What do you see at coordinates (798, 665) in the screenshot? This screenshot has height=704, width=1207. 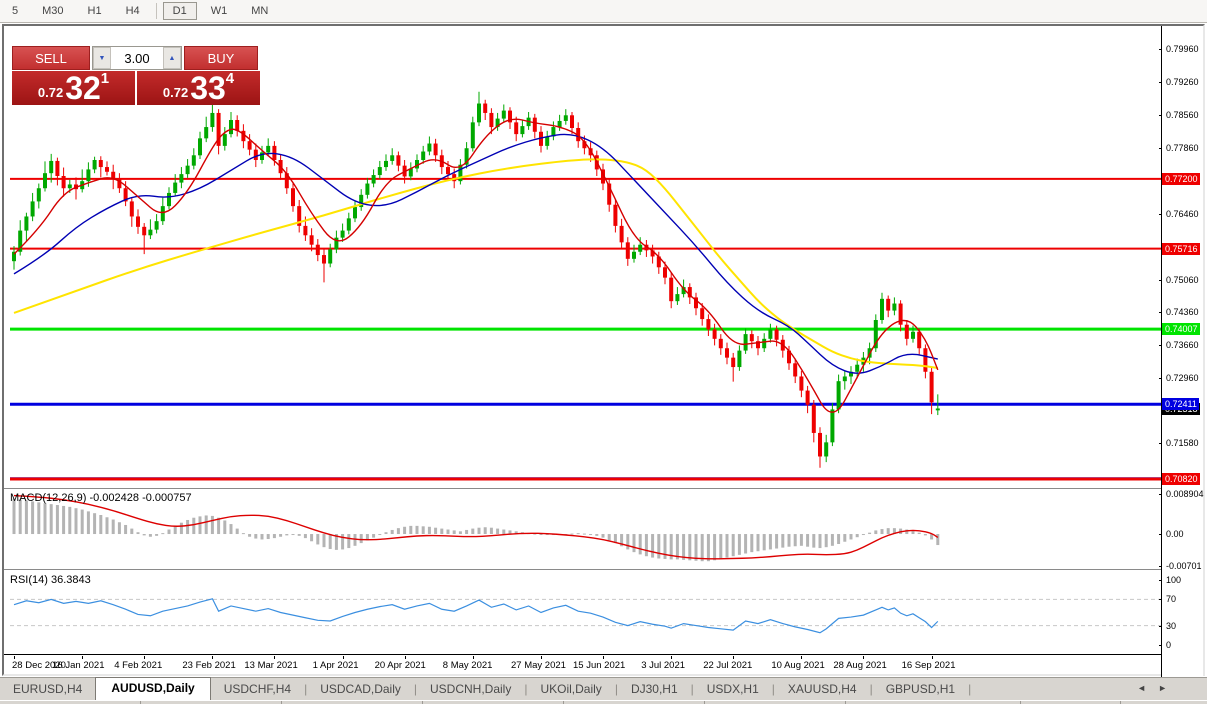 I see `date-label: 10 Aug 2021` at bounding box center [798, 665].